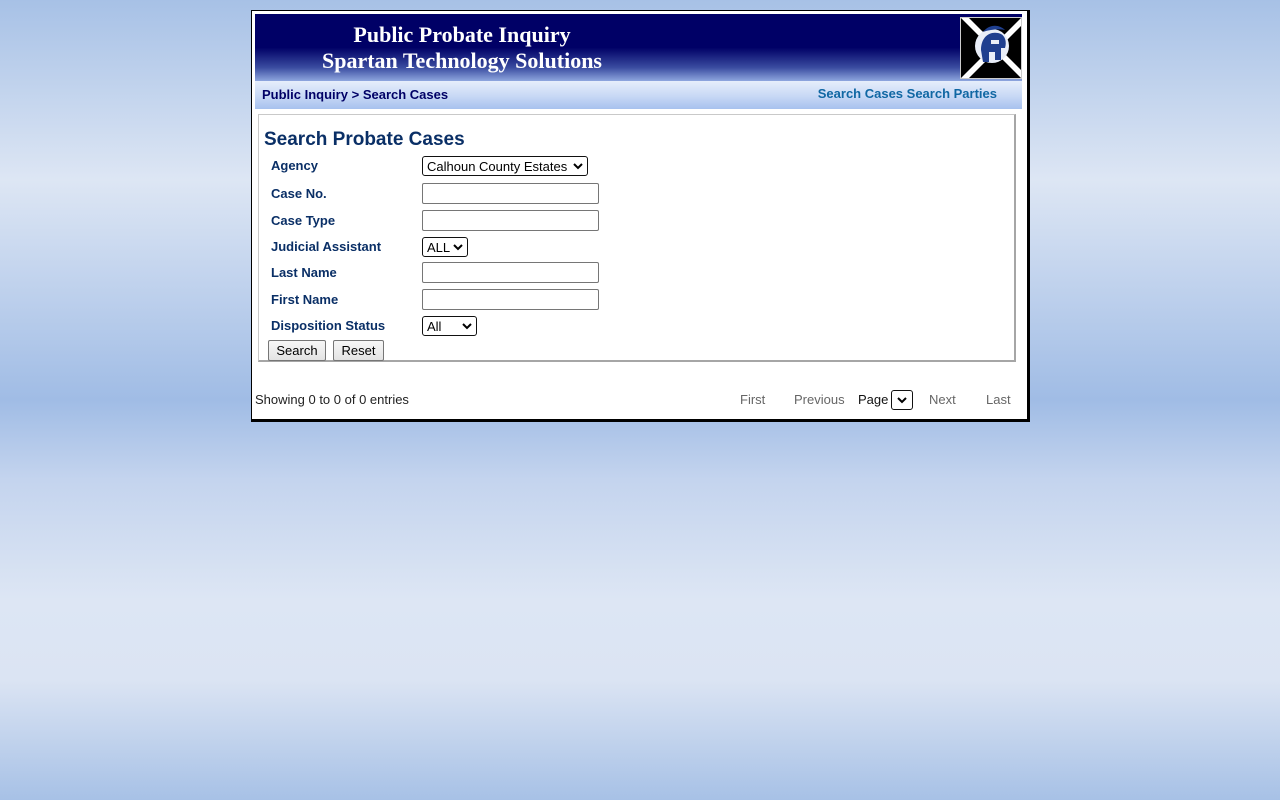 Image resolution: width=1280 pixels, height=800 pixels. What do you see at coordinates (303, 220) in the screenshot?
I see `case-type-label: Case Type` at bounding box center [303, 220].